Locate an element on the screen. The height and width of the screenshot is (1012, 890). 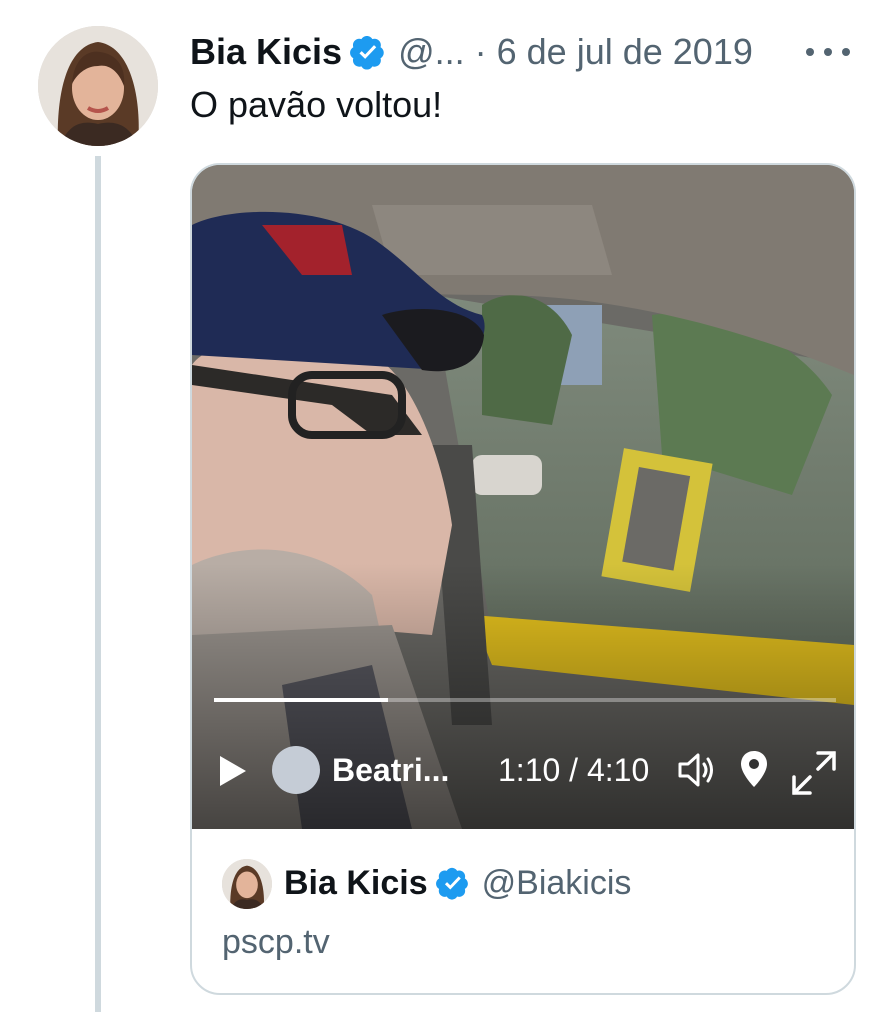
video-timecode: 1:10 / 4:10 is located at coordinates (574, 770).